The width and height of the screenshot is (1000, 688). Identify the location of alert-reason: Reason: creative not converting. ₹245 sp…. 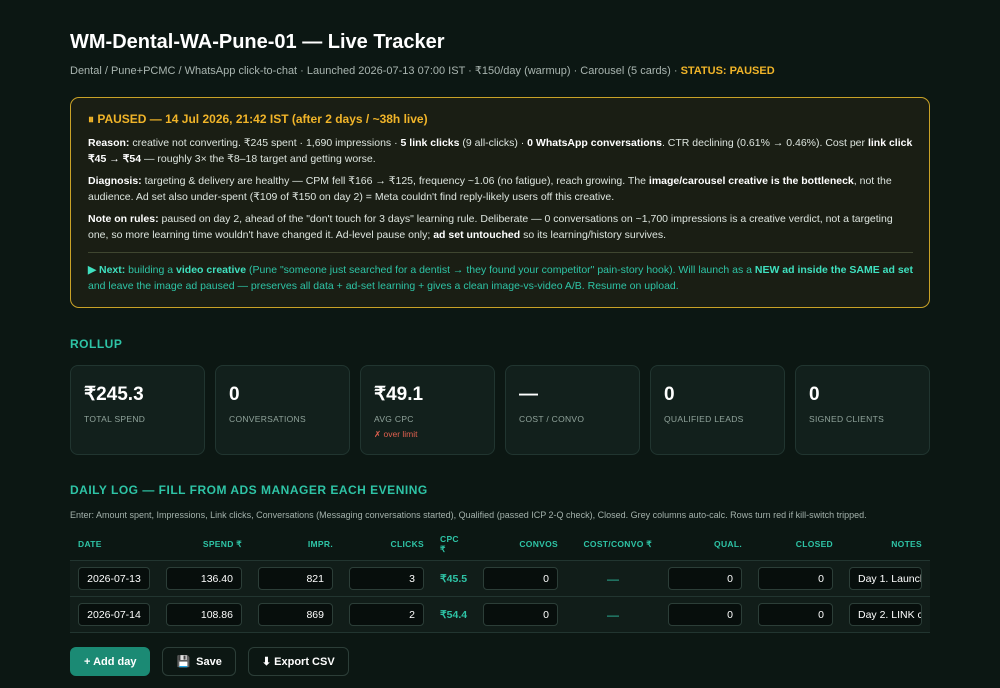
(500, 151).